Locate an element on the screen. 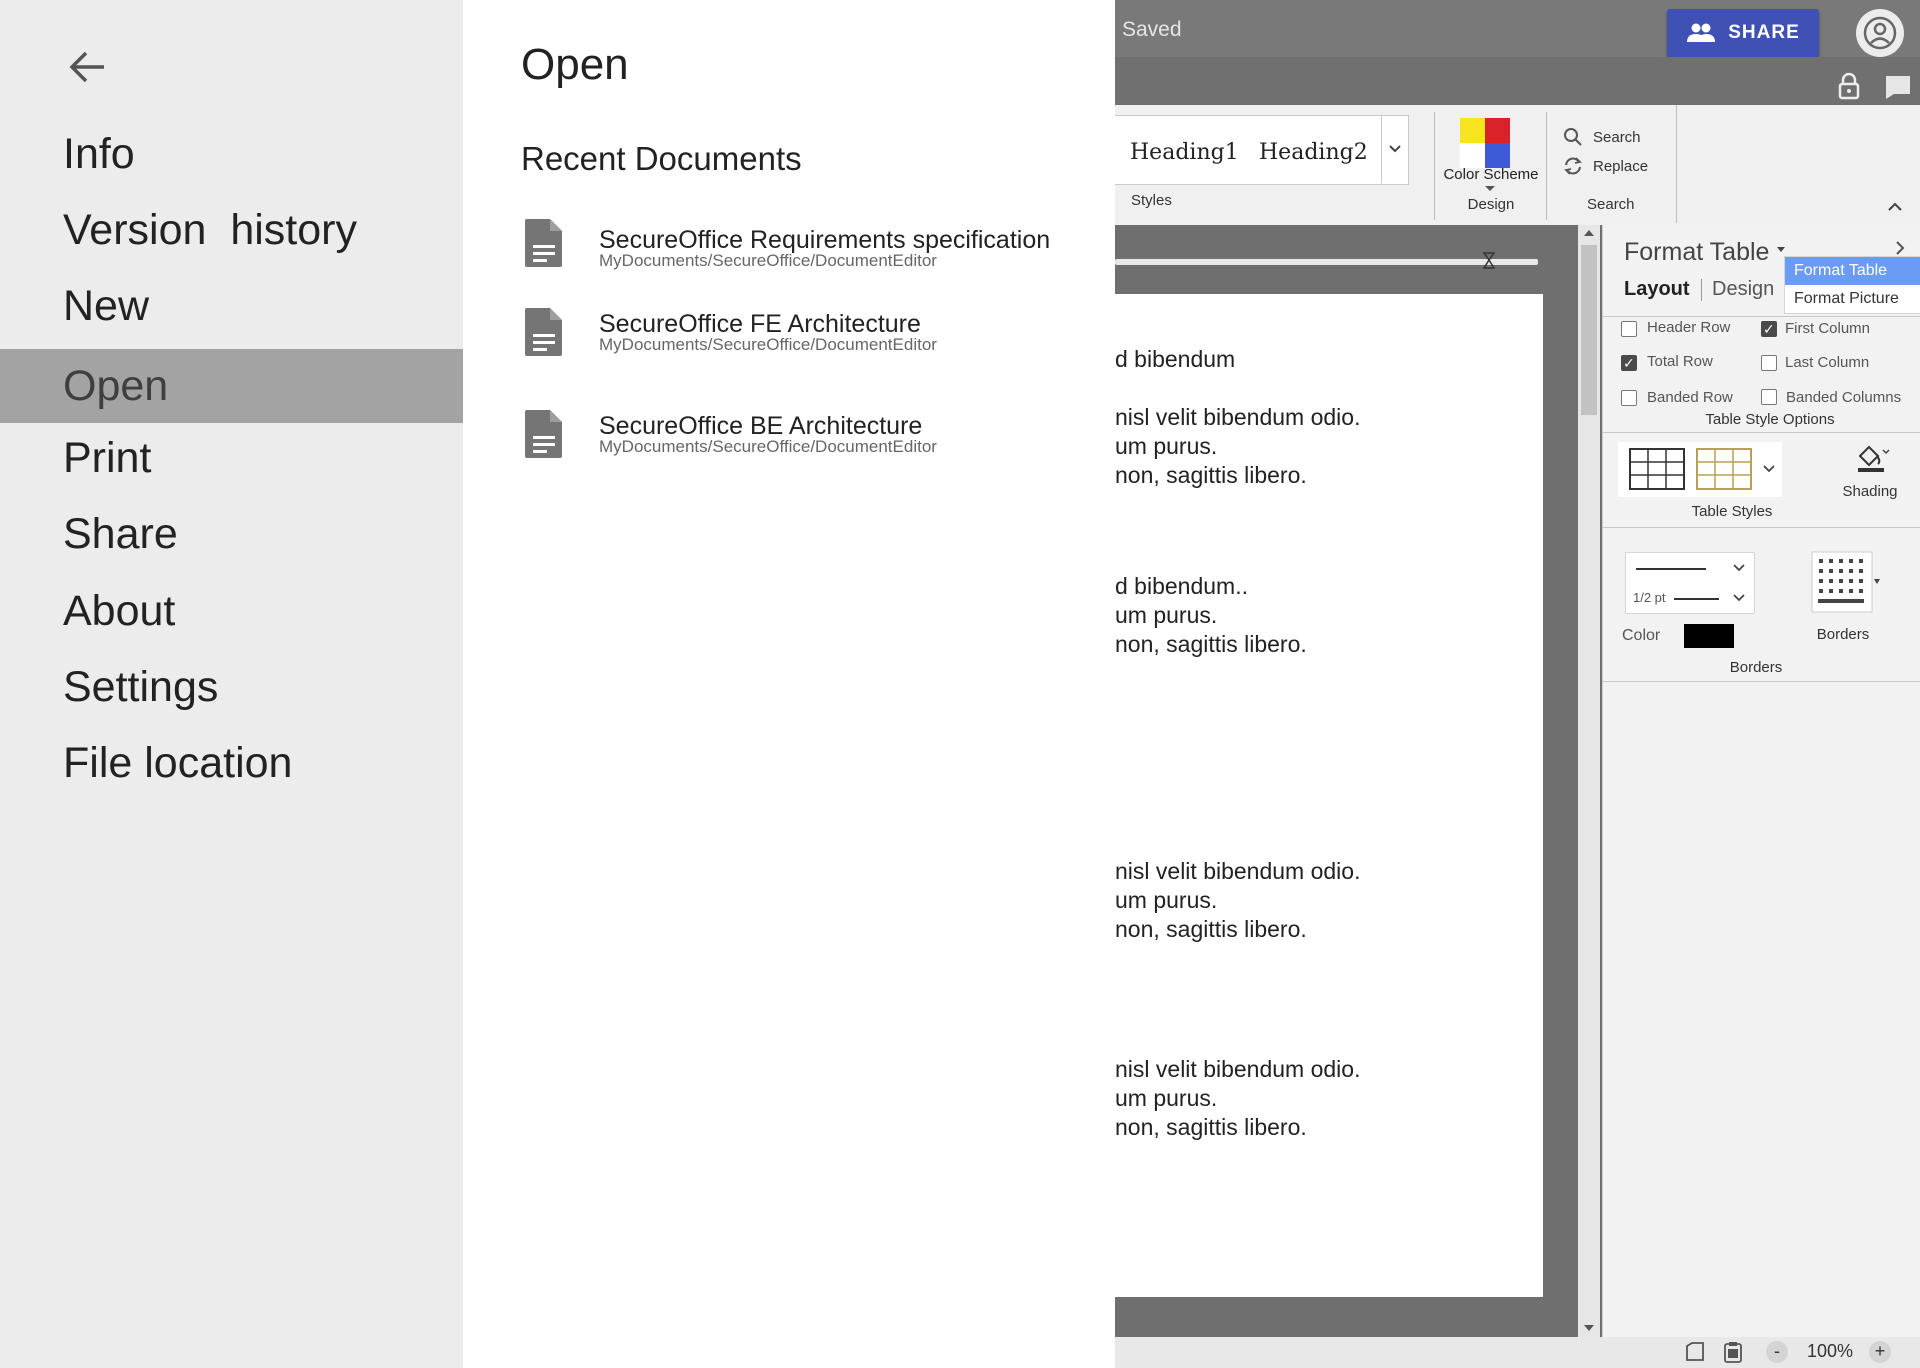 This screenshot has height=1368, width=1920. dropdown-option-format-picture: Format Picture is located at coordinates (1852, 299).